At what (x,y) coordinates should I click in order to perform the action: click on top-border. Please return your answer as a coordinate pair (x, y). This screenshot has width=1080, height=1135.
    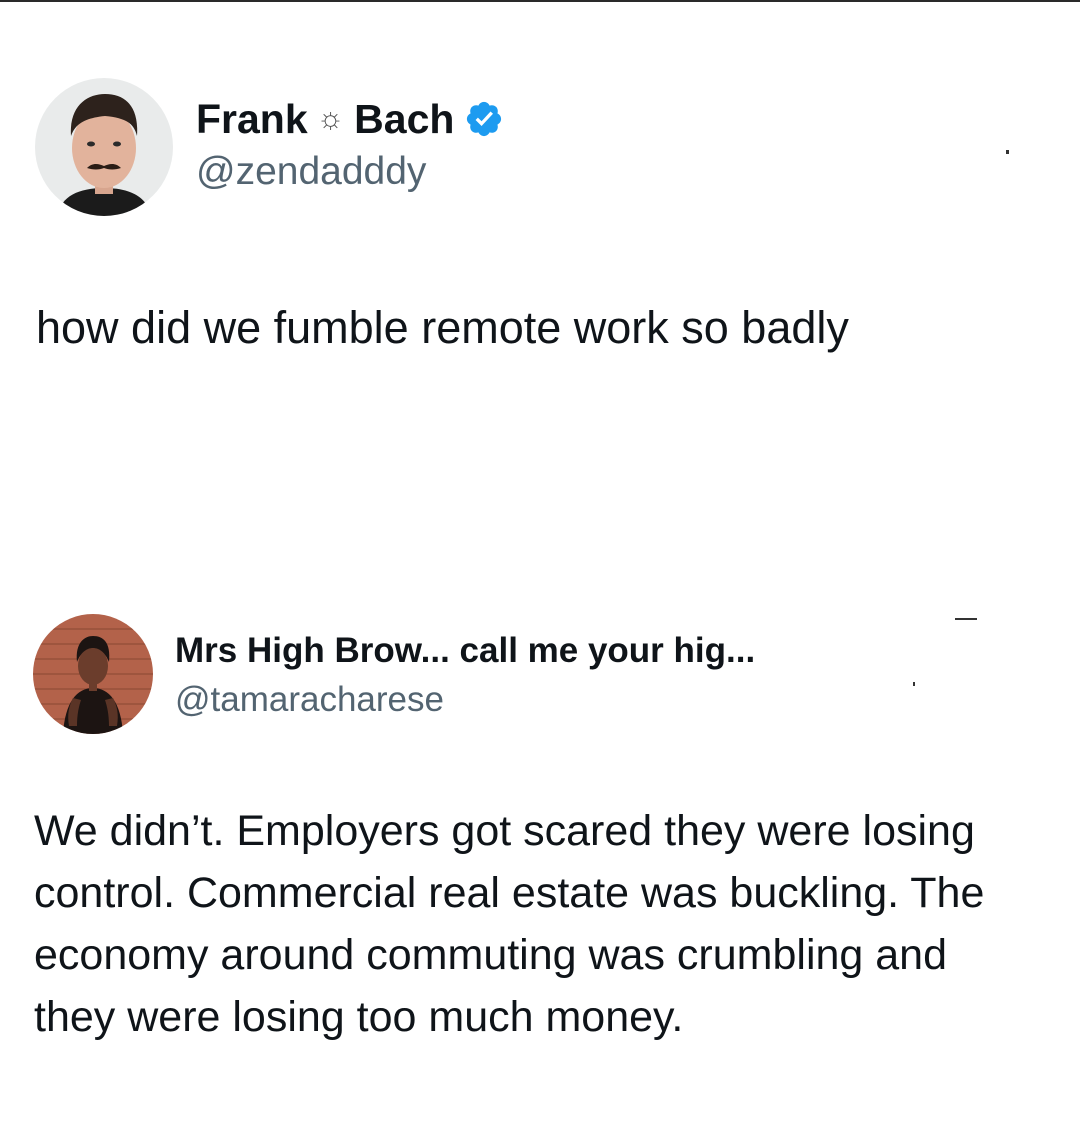
    Looking at the image, I should click on (540, 1).